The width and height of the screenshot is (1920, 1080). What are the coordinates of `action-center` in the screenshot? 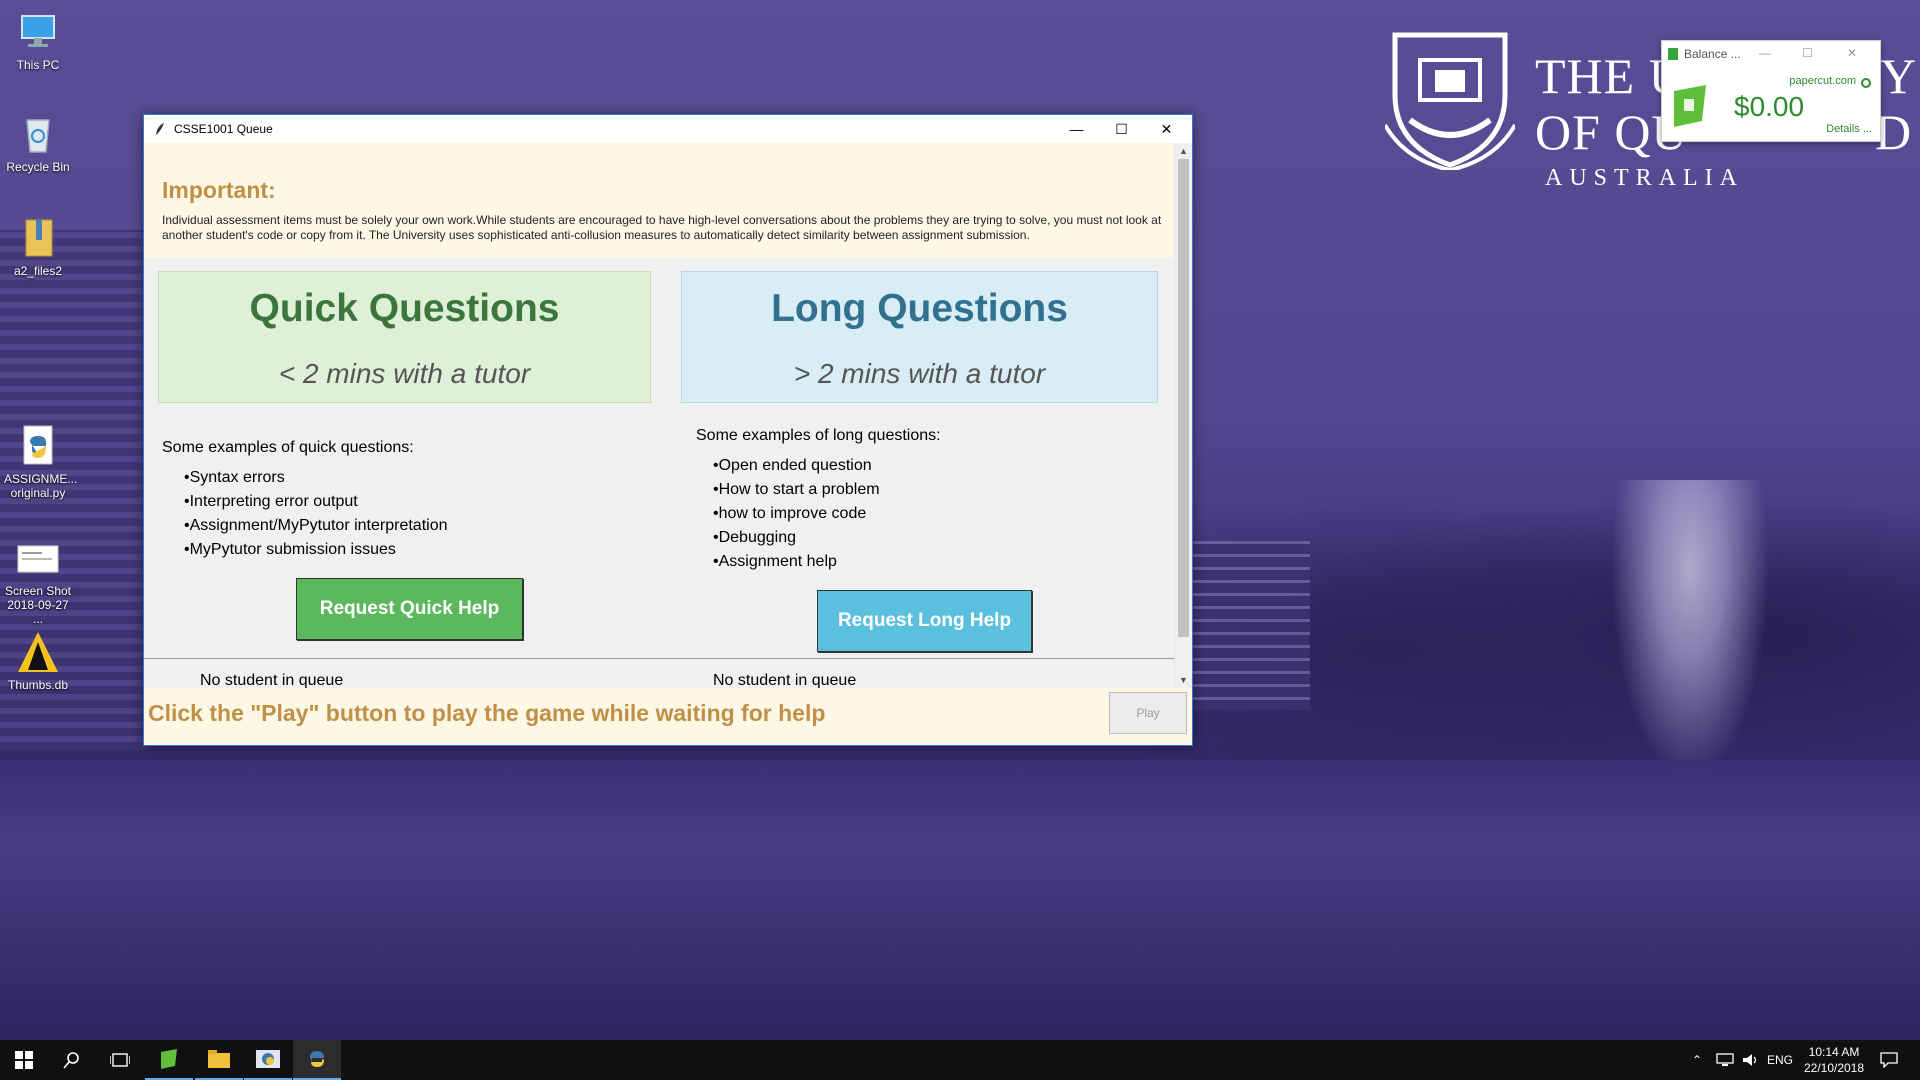 It's located at (1889, 1060).